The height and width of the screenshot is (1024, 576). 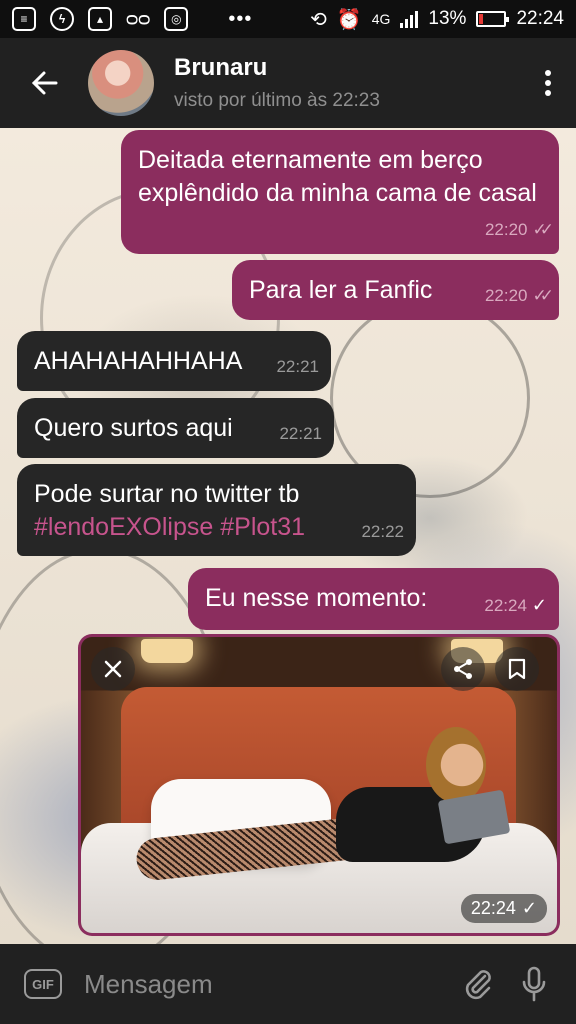 I want to click on share-button, so click(x=463, y=669).